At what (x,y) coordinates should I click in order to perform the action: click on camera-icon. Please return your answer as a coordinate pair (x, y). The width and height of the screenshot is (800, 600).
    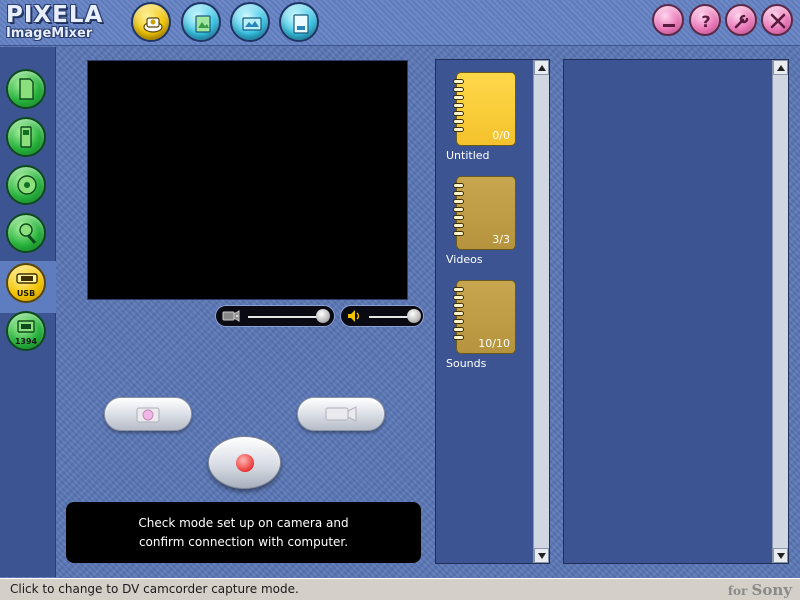
    Looking at the image, I should click on (231, 316).